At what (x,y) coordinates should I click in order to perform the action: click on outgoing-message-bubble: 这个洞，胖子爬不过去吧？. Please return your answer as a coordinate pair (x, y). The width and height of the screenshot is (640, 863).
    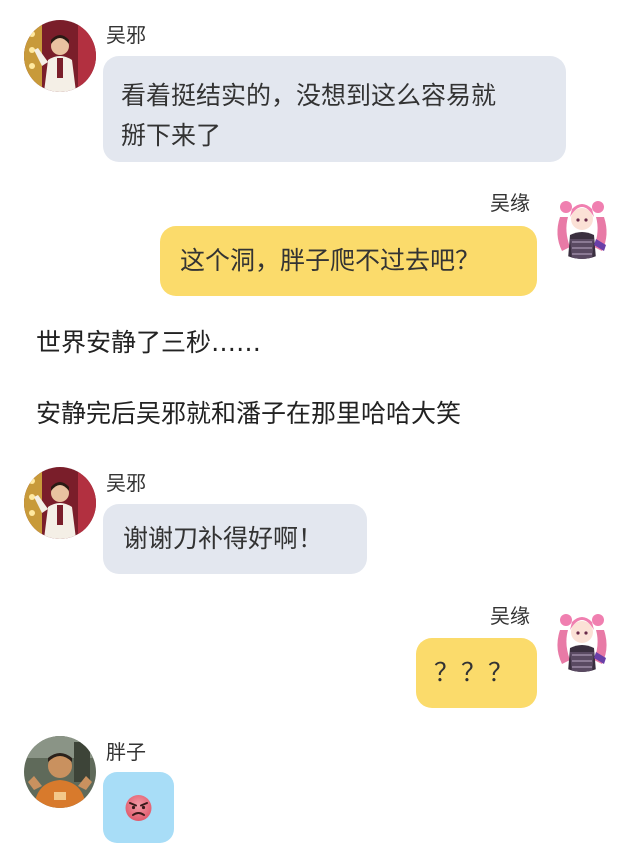
    Looking at the image, I should click on (348, 261).